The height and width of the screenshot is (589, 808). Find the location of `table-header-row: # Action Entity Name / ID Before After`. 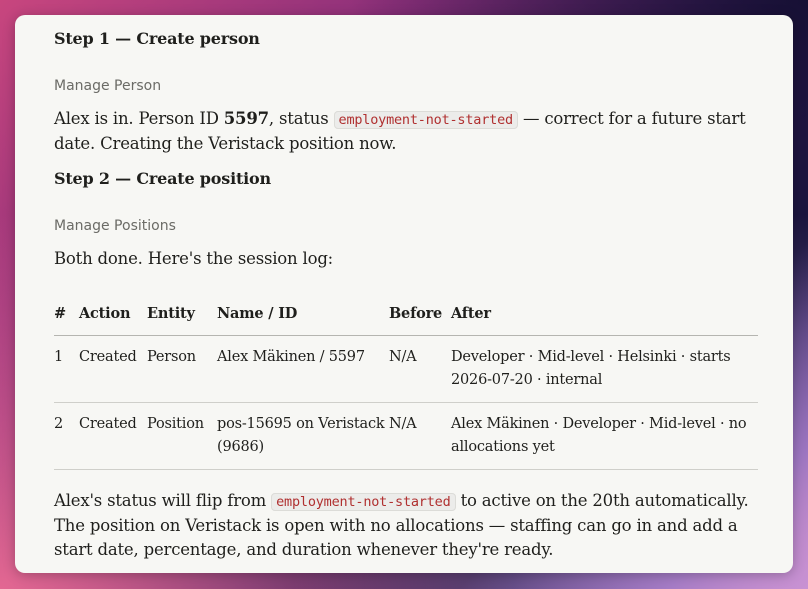

table-header-row: # Action Entity Name / ID Before After is located at coordinates (406, 313).